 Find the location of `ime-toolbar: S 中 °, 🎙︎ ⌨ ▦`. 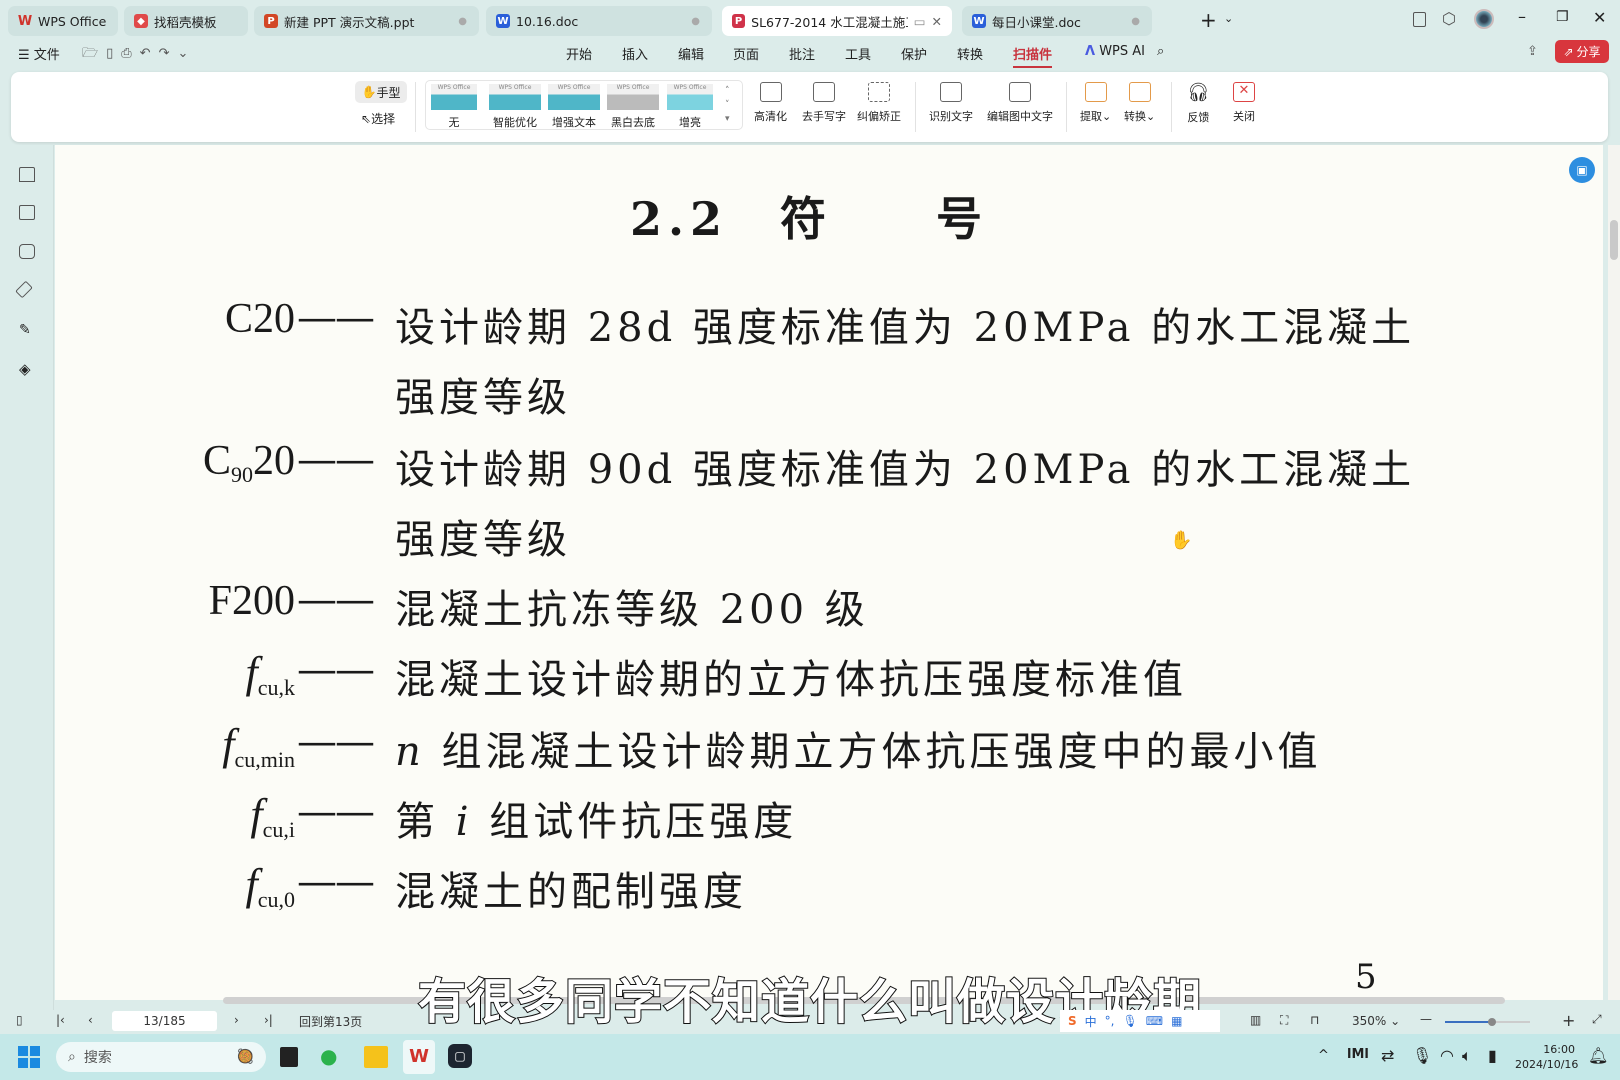

ime-toolbar: S 中 °, 🎙︎ ⌨ ▦ is located at coordinates (1140, 1021).